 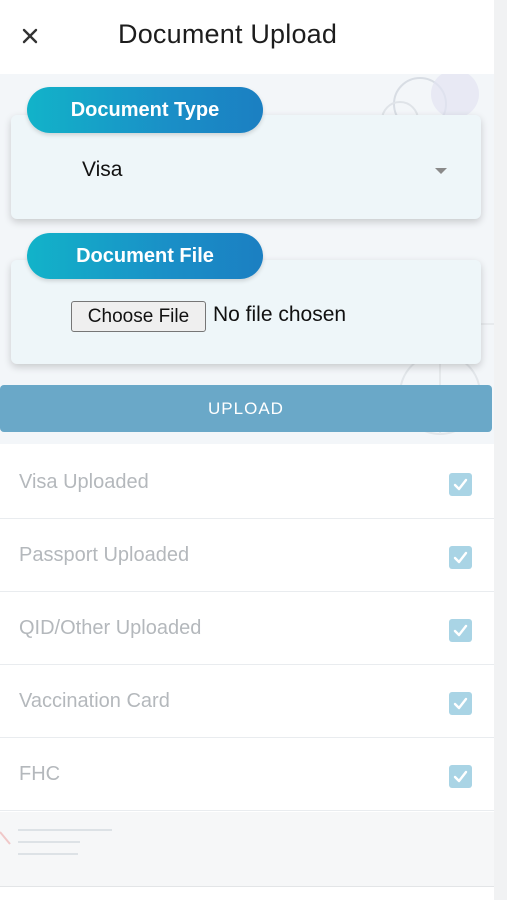 What do you see at coordinates (247, 555) in the screenshot?
I see `checklist-item-passport: Passport Uploaded` at bounding box center [247, 555].